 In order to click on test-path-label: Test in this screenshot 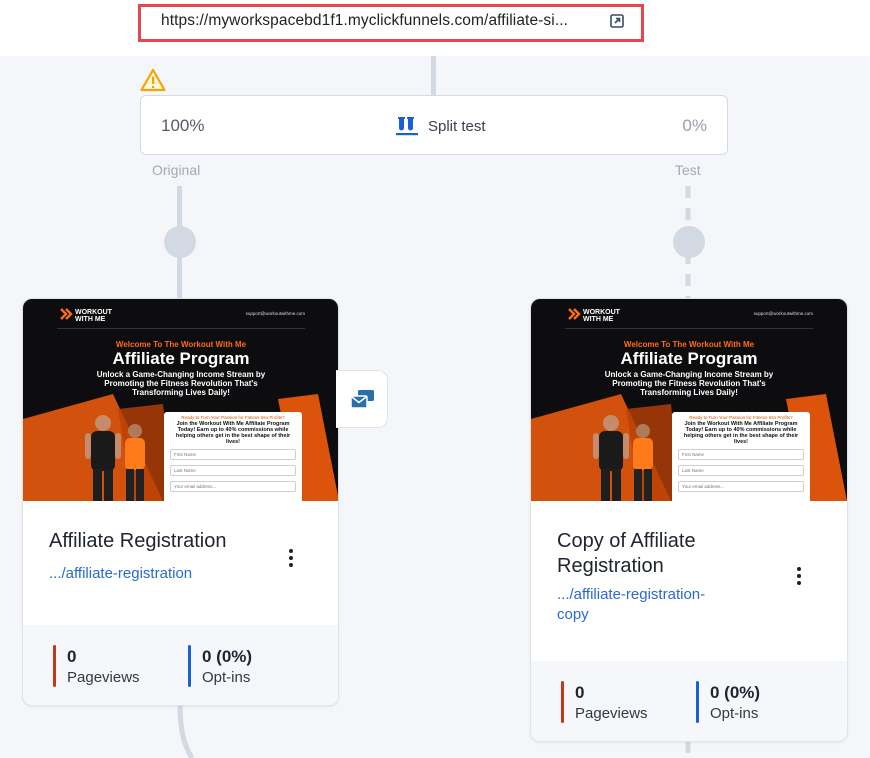, I will do `click(688, 170)`.